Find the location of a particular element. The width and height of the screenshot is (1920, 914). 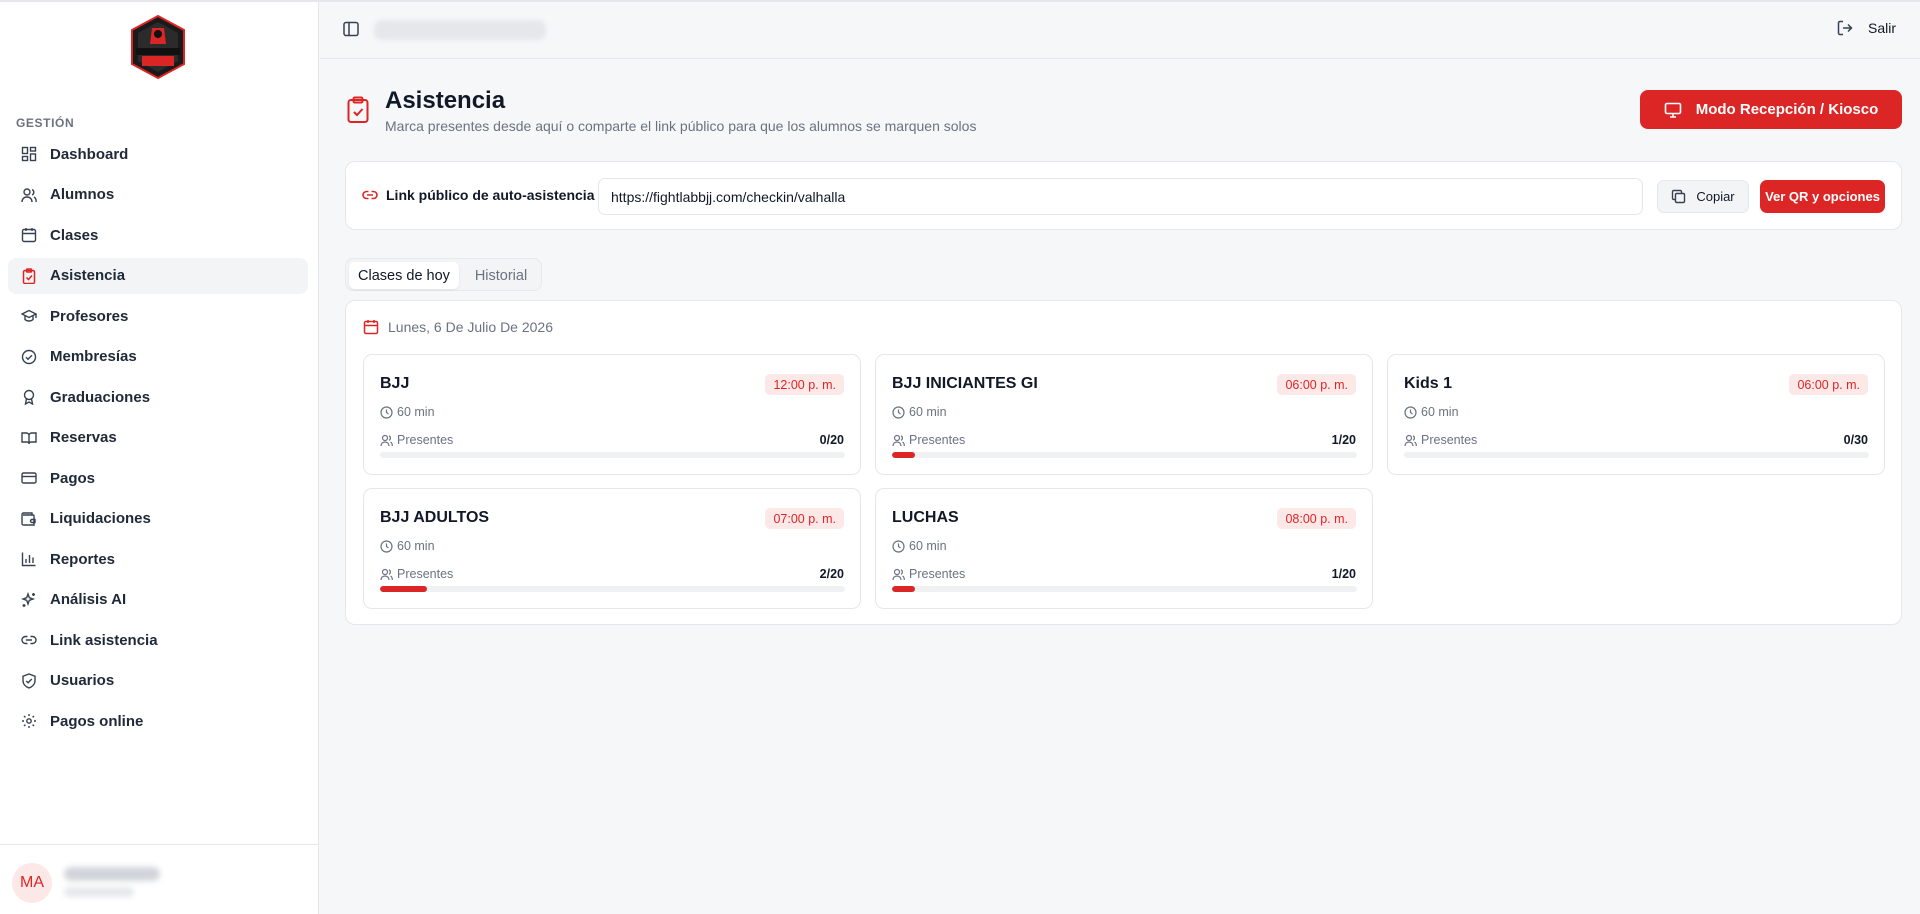

sidebar-item-label: Reportes is located at coordinates (83, 559).